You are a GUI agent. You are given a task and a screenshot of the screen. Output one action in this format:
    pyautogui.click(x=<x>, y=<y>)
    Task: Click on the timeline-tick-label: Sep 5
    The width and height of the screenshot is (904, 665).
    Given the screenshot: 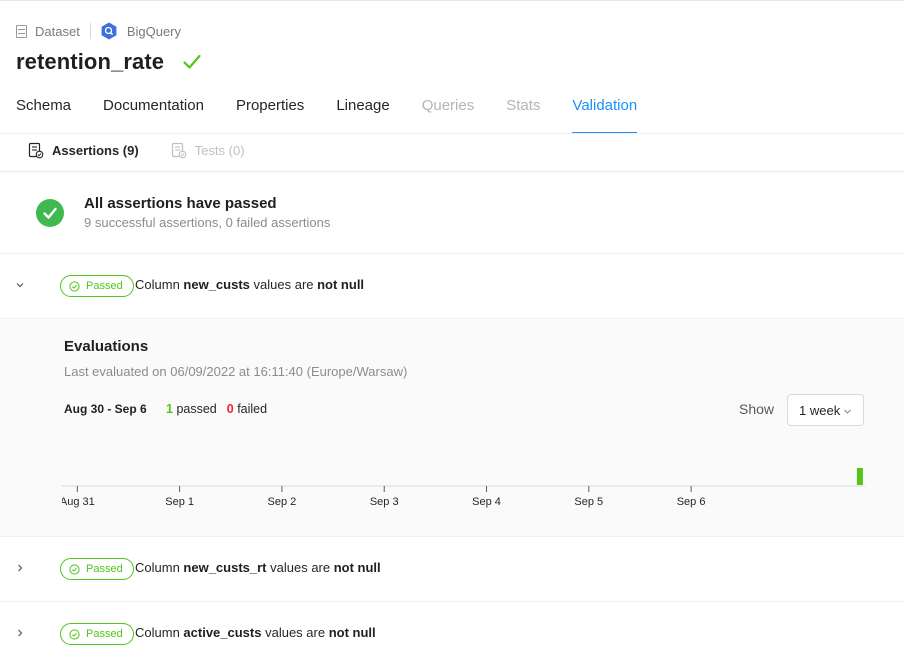 What is the action you would take?
    pyautogui.click(x=588, y=502)
    